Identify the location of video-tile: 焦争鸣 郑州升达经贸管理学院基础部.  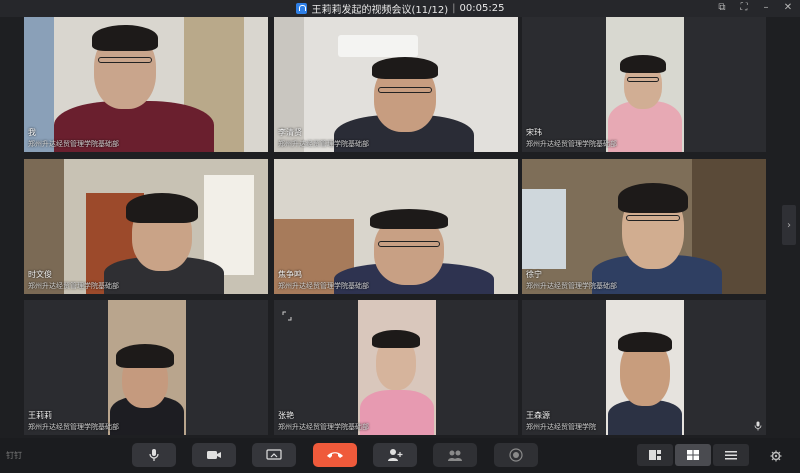
(396, 226).